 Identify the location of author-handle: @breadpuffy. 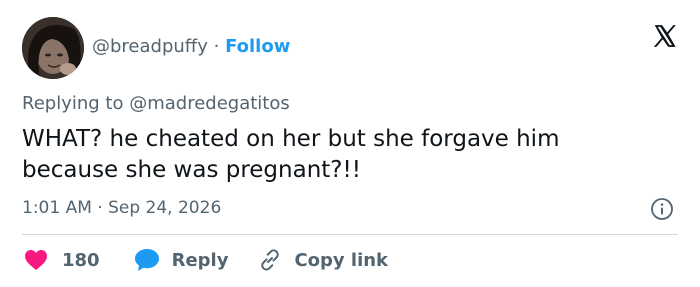
(150, 46).